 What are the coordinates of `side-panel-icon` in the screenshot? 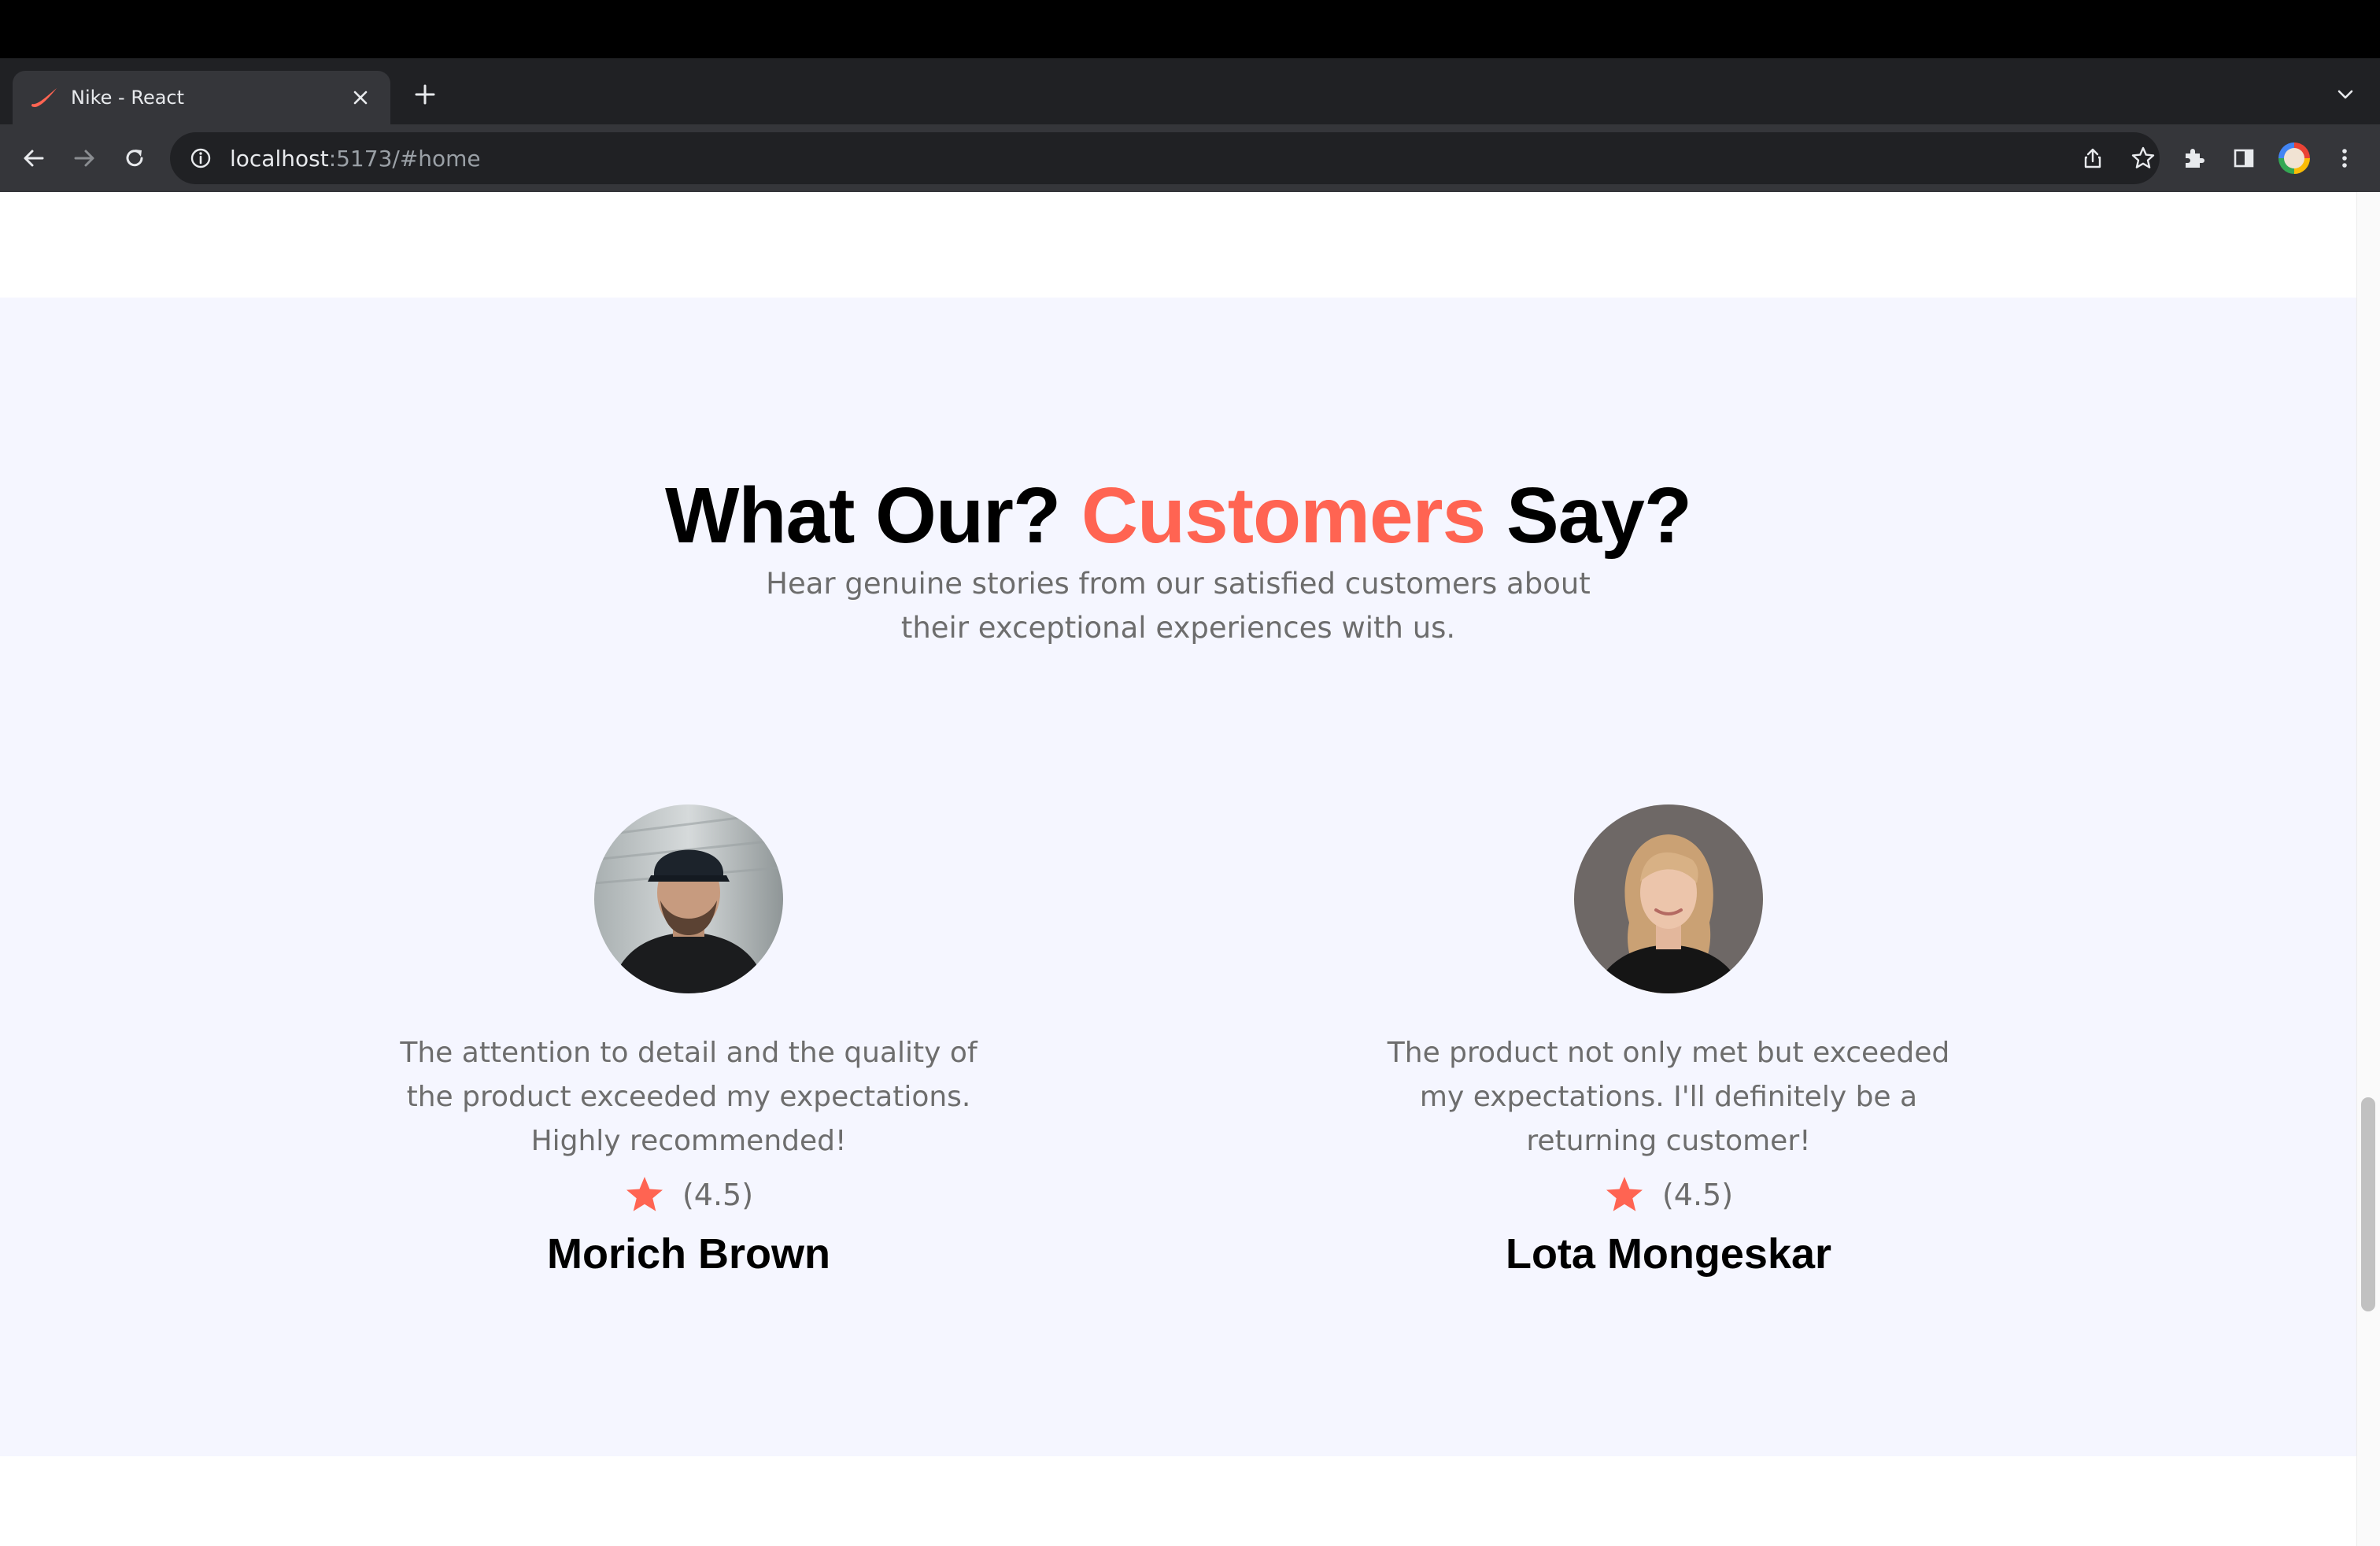 It's located at (2244, 158).